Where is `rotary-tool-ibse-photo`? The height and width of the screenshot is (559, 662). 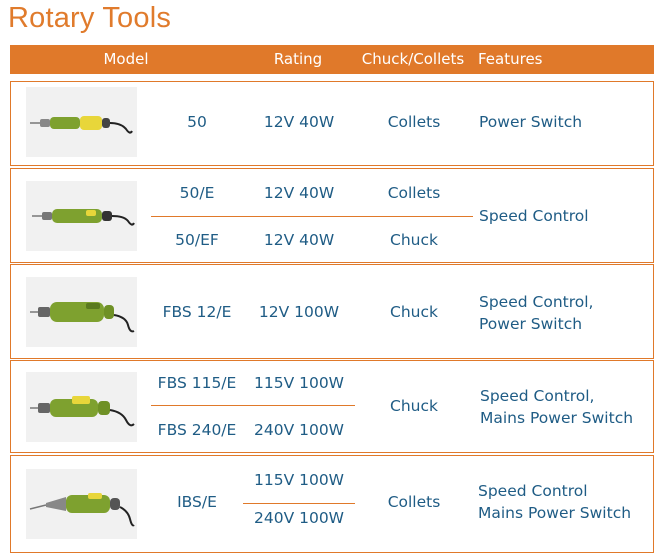
rotary-tool-ibse-photo is located at coordinates (81, 504).